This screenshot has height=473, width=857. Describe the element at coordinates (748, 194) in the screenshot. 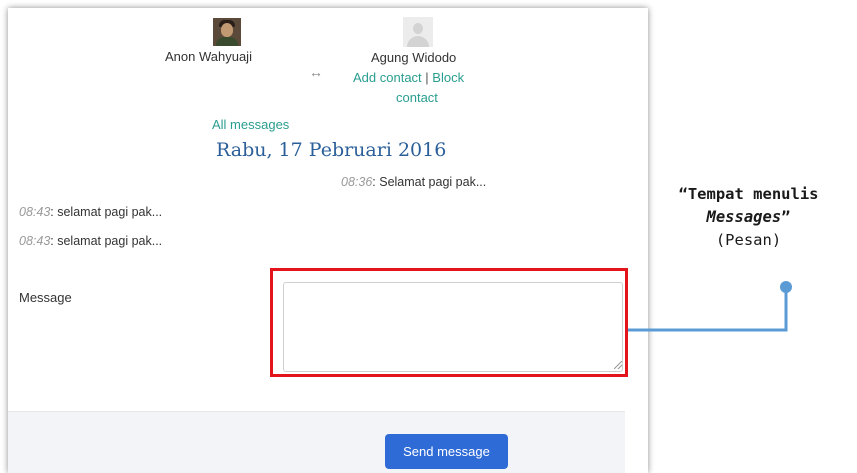

I see `annotation-line1: “Tempat menulis` at that location.